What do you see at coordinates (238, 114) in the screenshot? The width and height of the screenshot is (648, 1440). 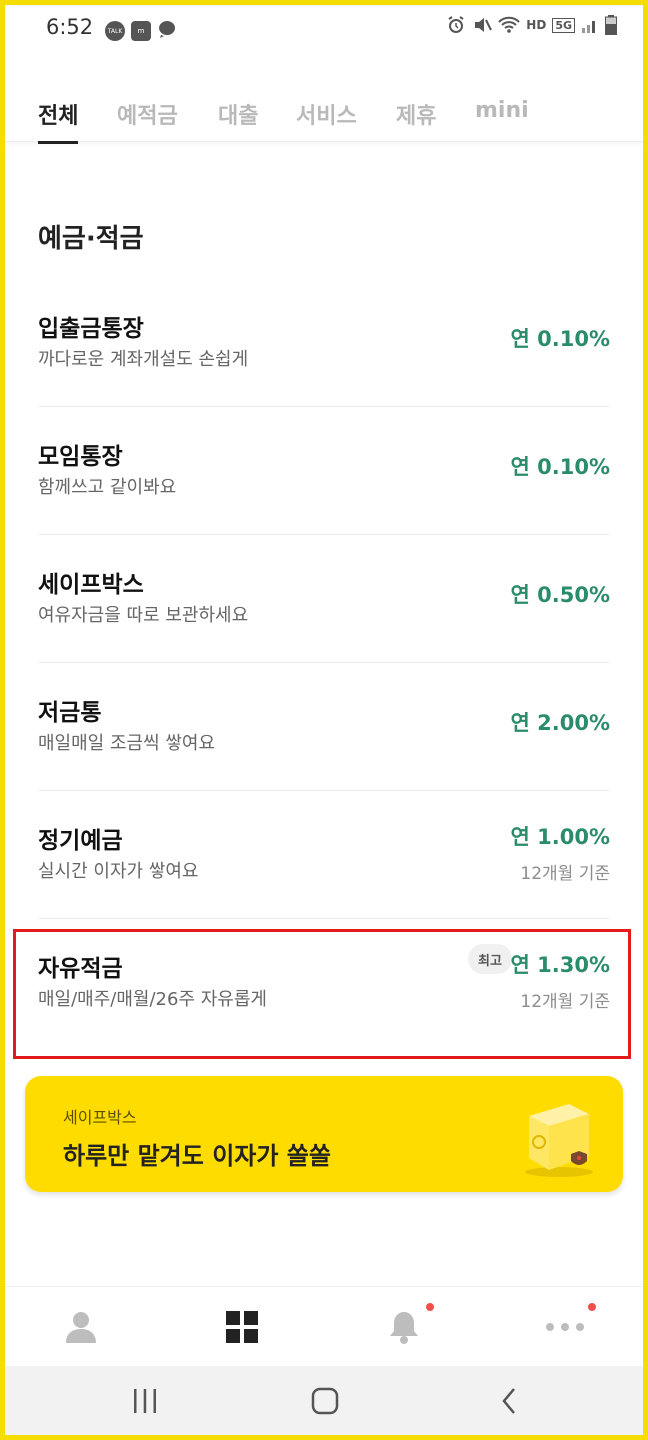 I see `tab-loan: 대출` at bounding box center [238, 114].